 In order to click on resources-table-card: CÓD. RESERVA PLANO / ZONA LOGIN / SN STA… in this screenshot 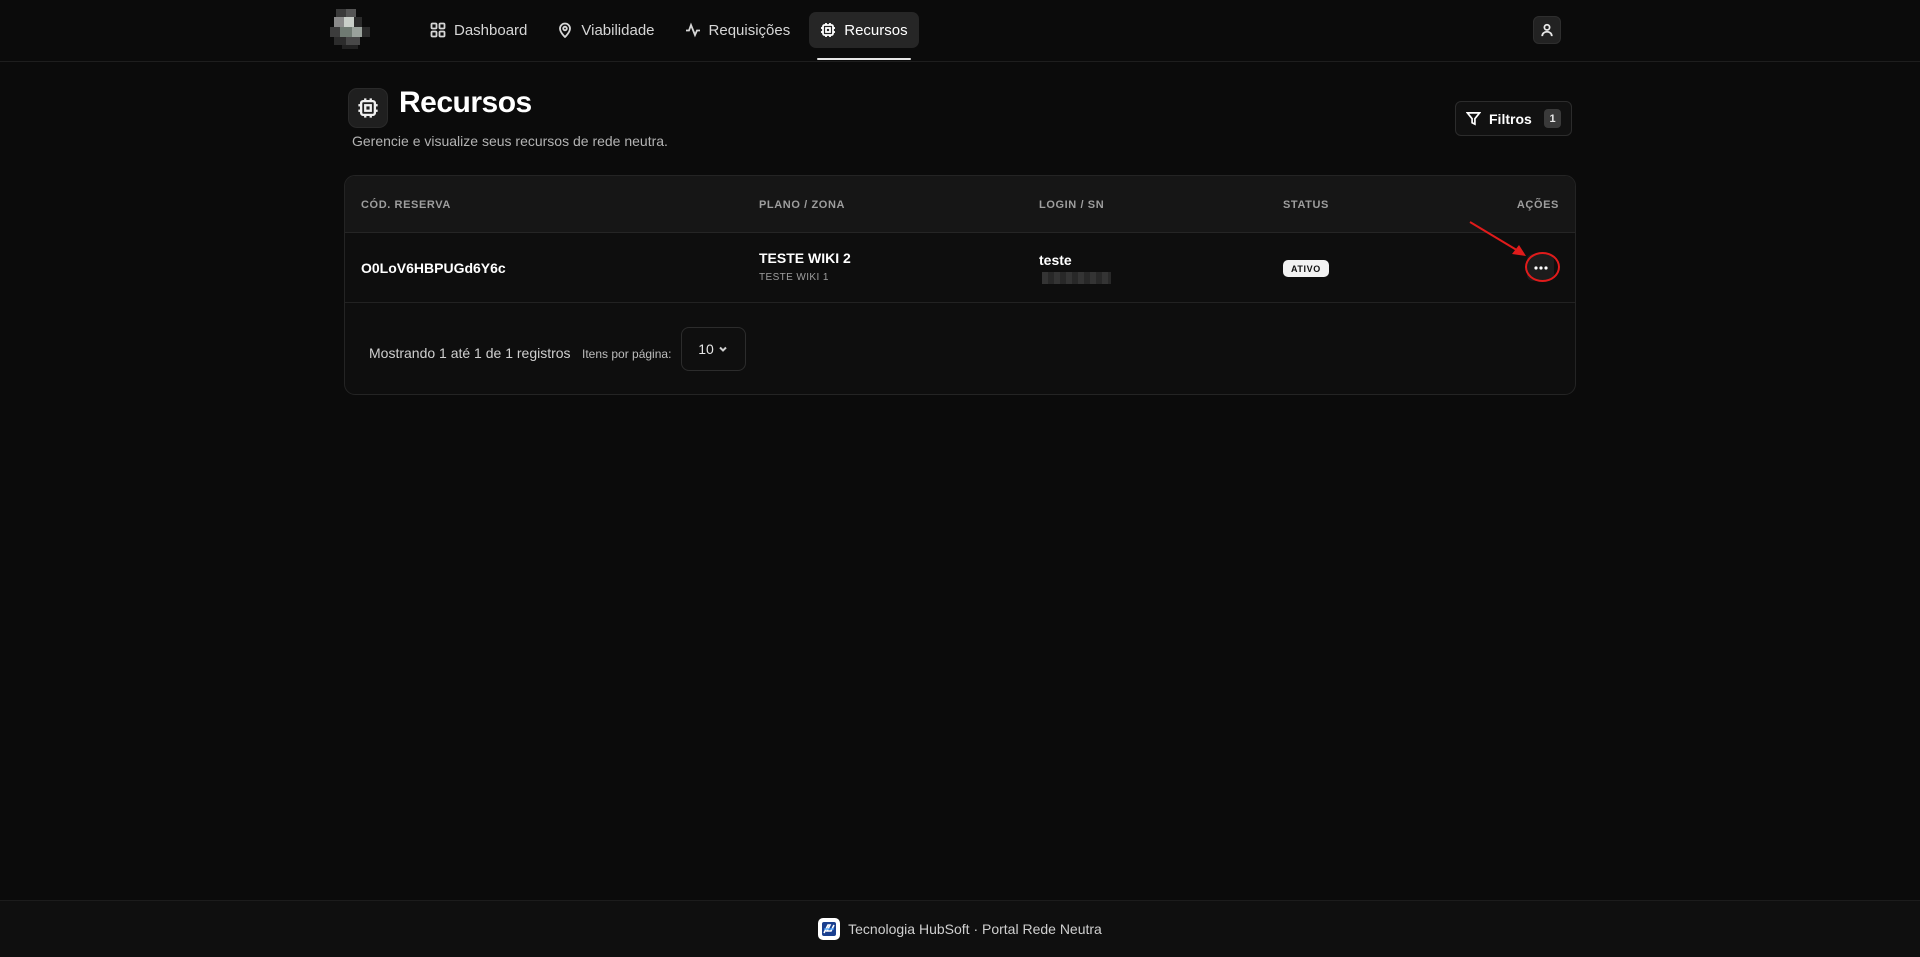, I will do `click(960, 285)`.